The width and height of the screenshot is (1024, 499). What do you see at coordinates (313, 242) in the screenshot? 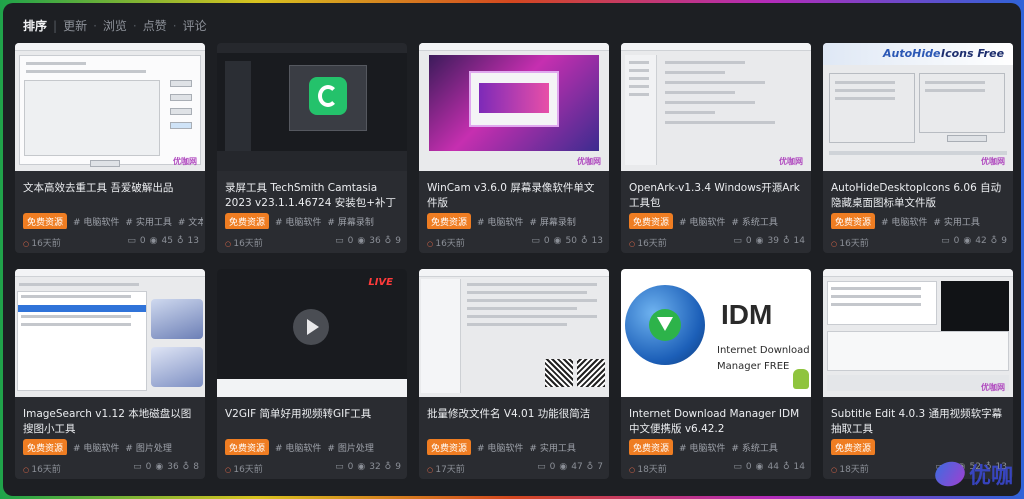
I see `post-meta: 16天前 ▭0 ◉36 ♁9` at bounding box center [313, 242].